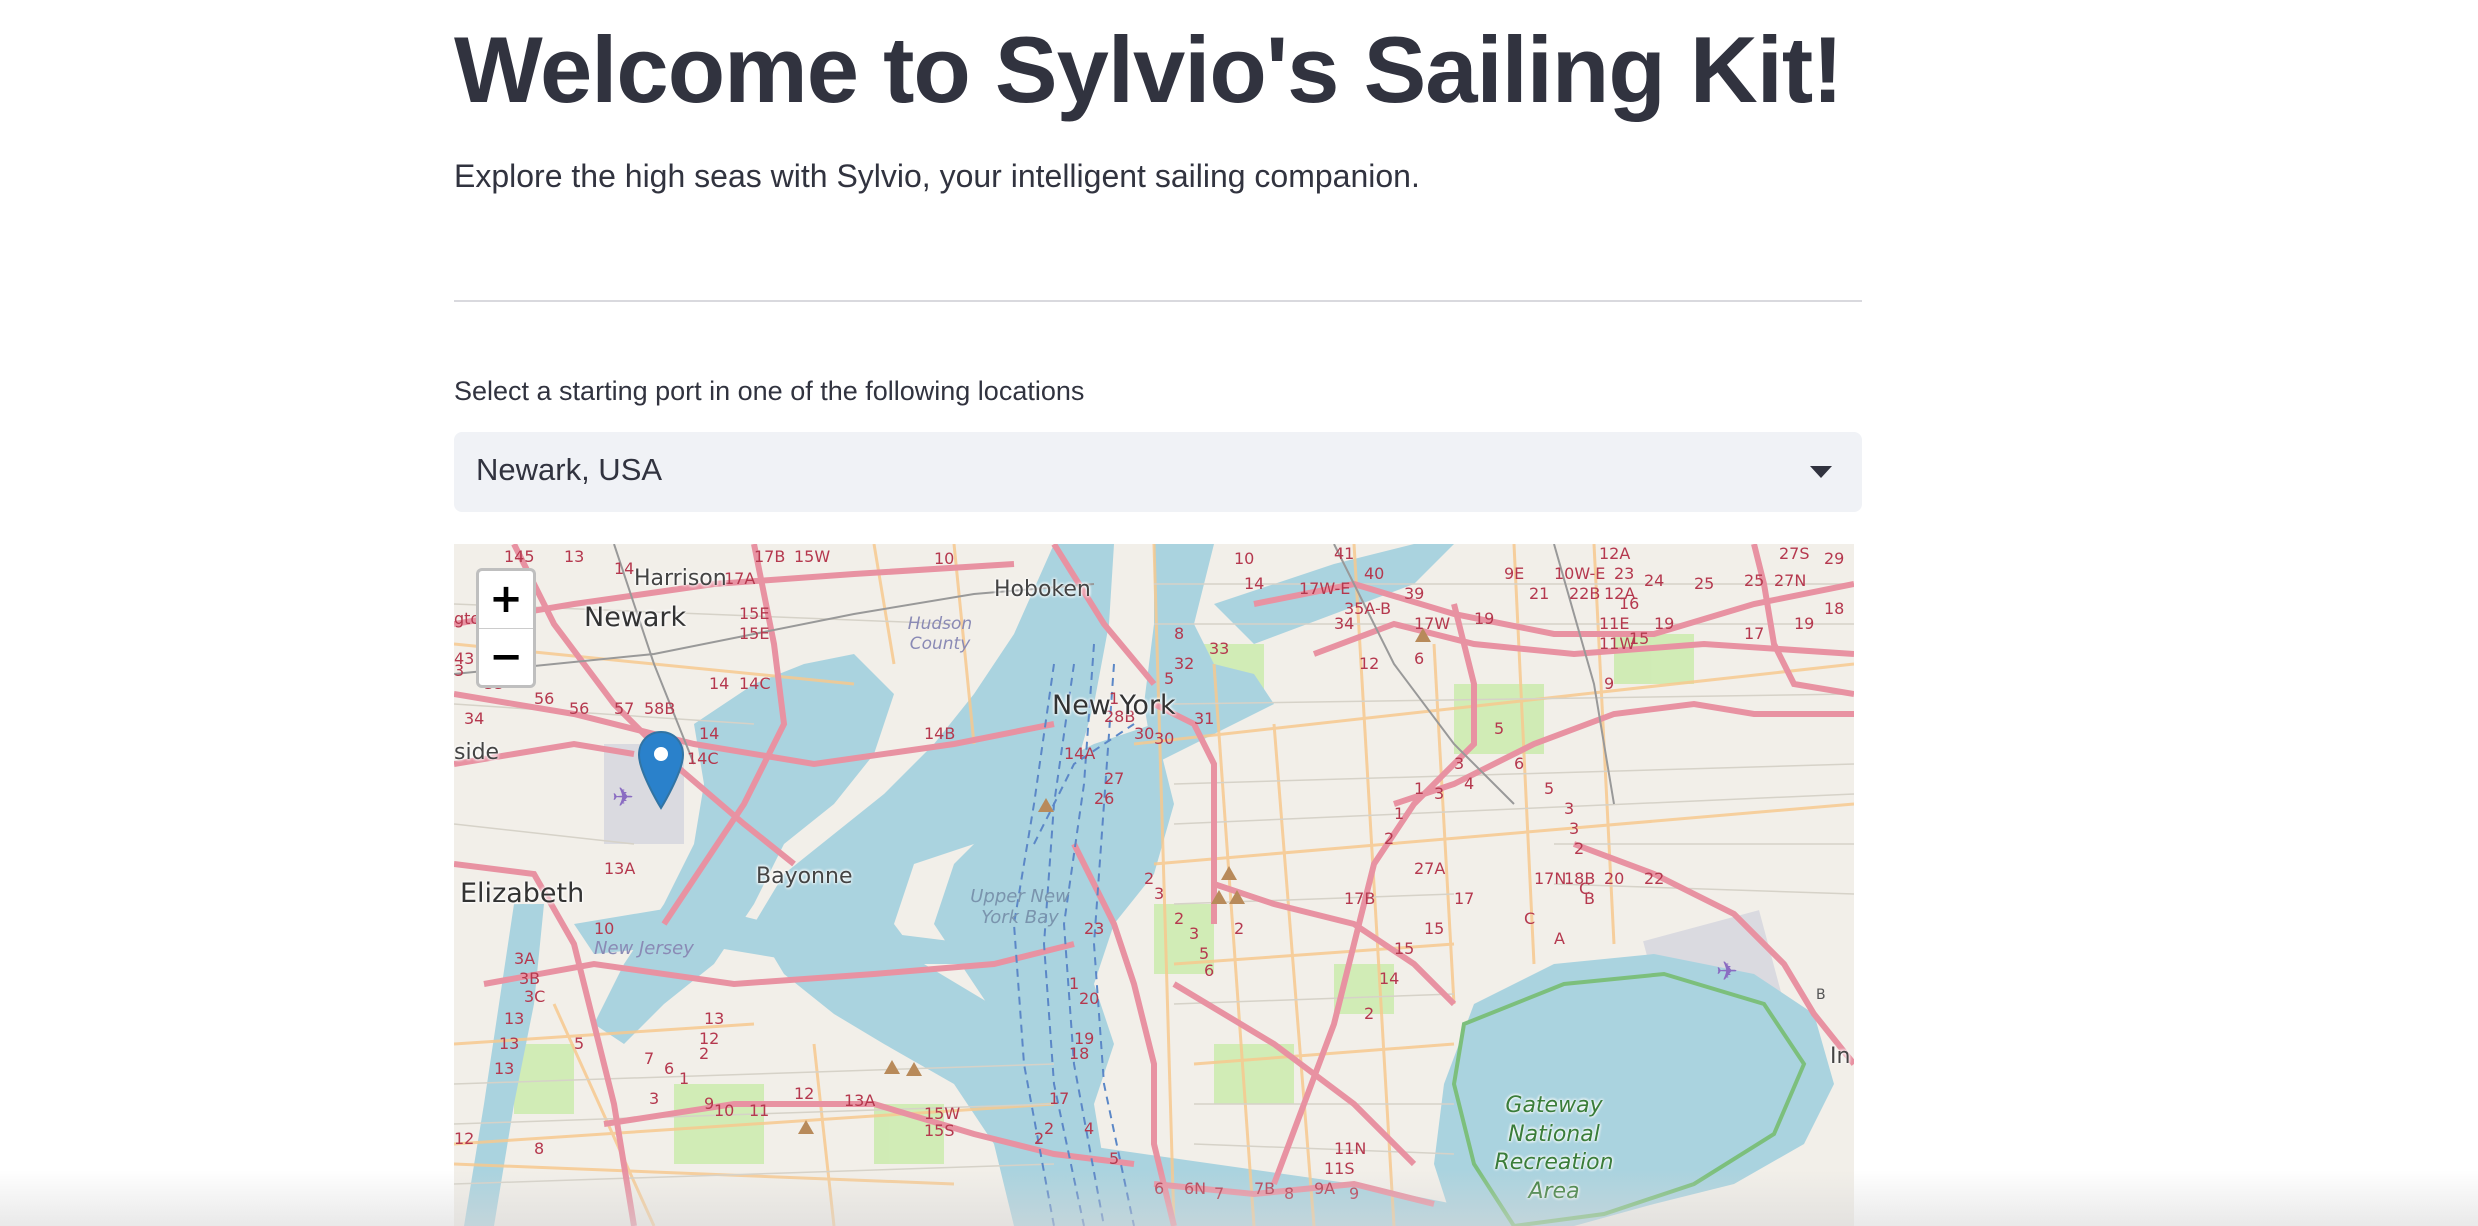 The width and height of the screenshot is (2478, 1226). I want to click on svg-text: 20, so click(1614, 878).